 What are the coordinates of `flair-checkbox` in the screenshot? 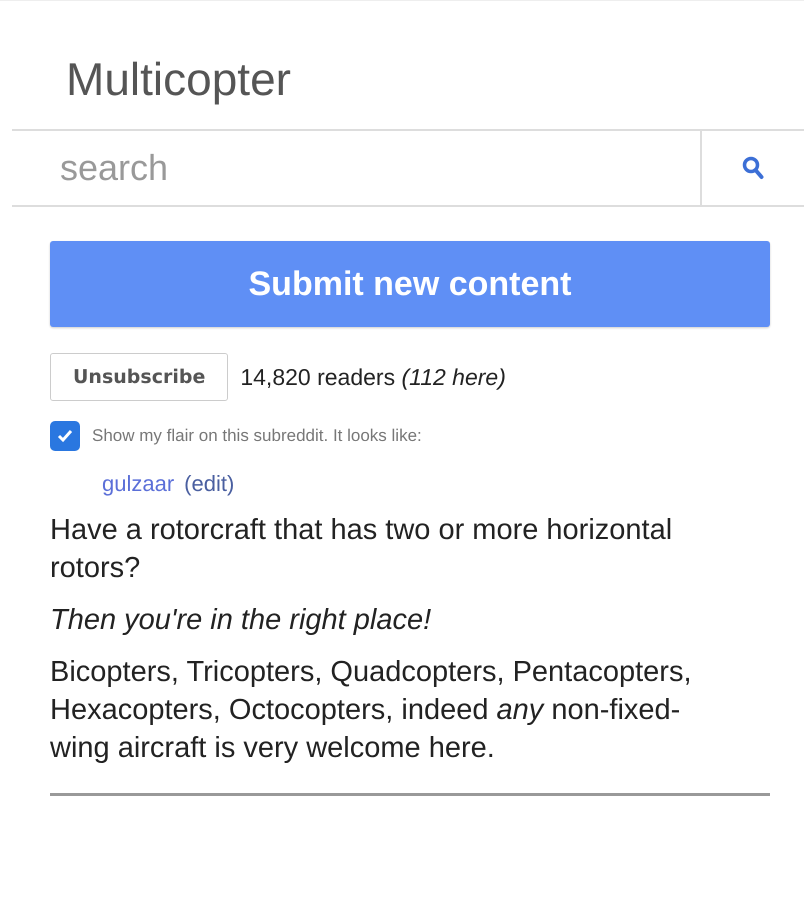 It's located at (65, 436).